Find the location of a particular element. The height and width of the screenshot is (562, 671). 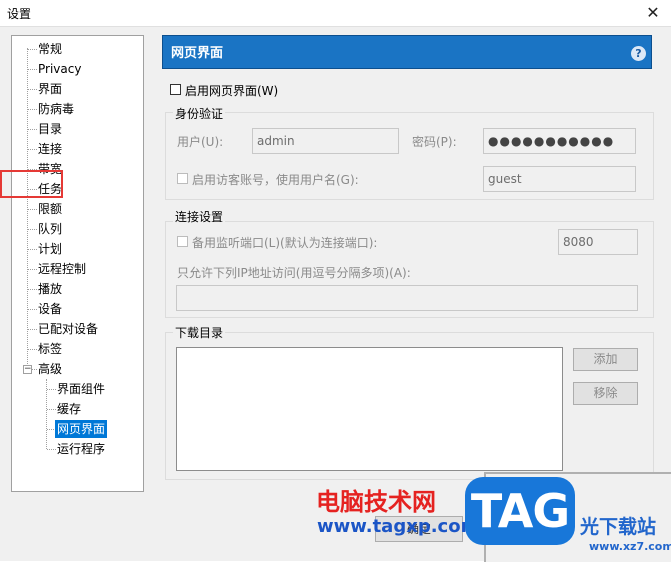

auth-group-title: 身份验证 is located at coordinates (199, 113).